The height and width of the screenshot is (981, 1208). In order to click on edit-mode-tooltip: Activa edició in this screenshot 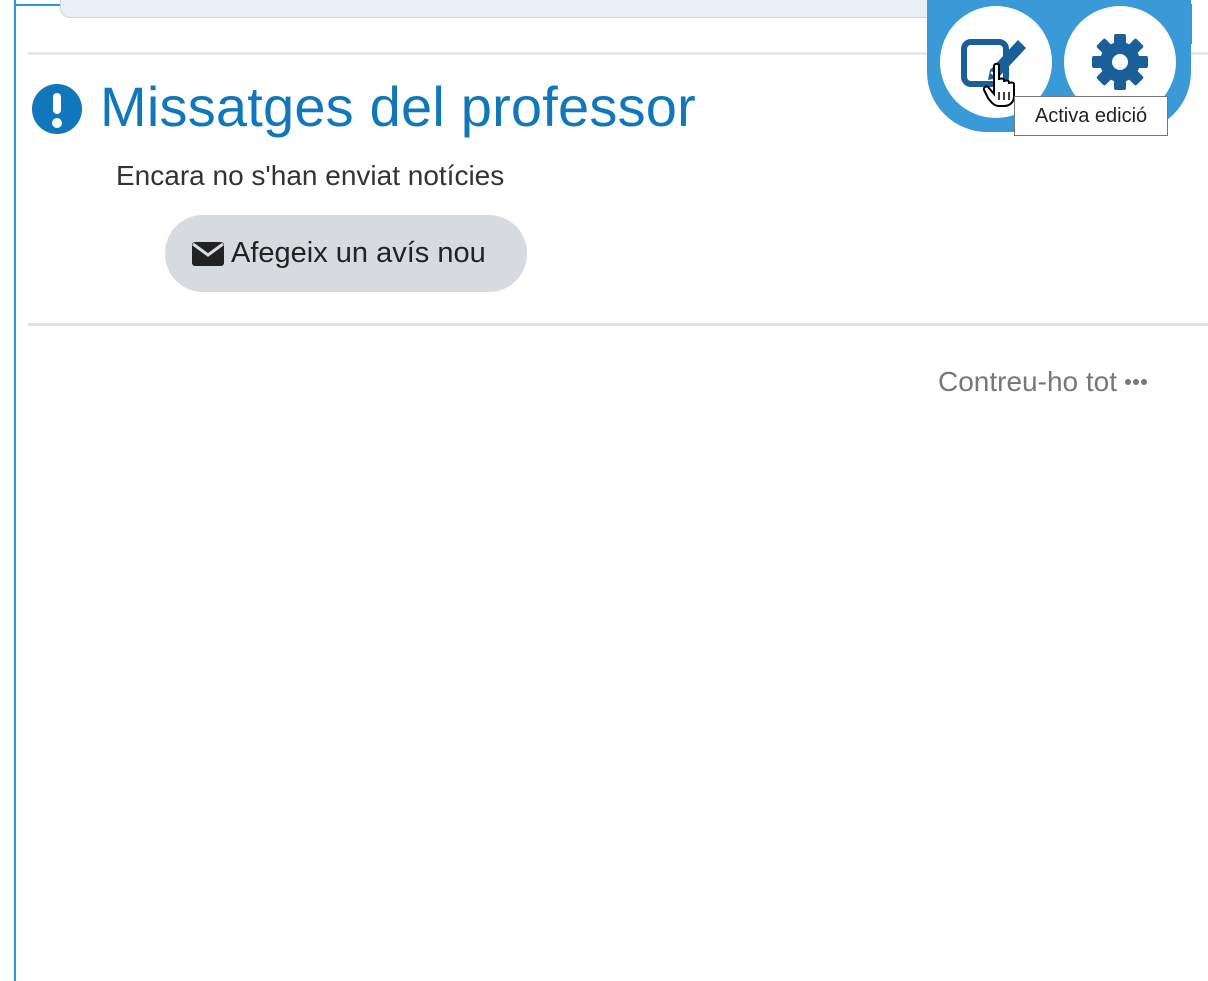, I will do `click(1091, 116)`.